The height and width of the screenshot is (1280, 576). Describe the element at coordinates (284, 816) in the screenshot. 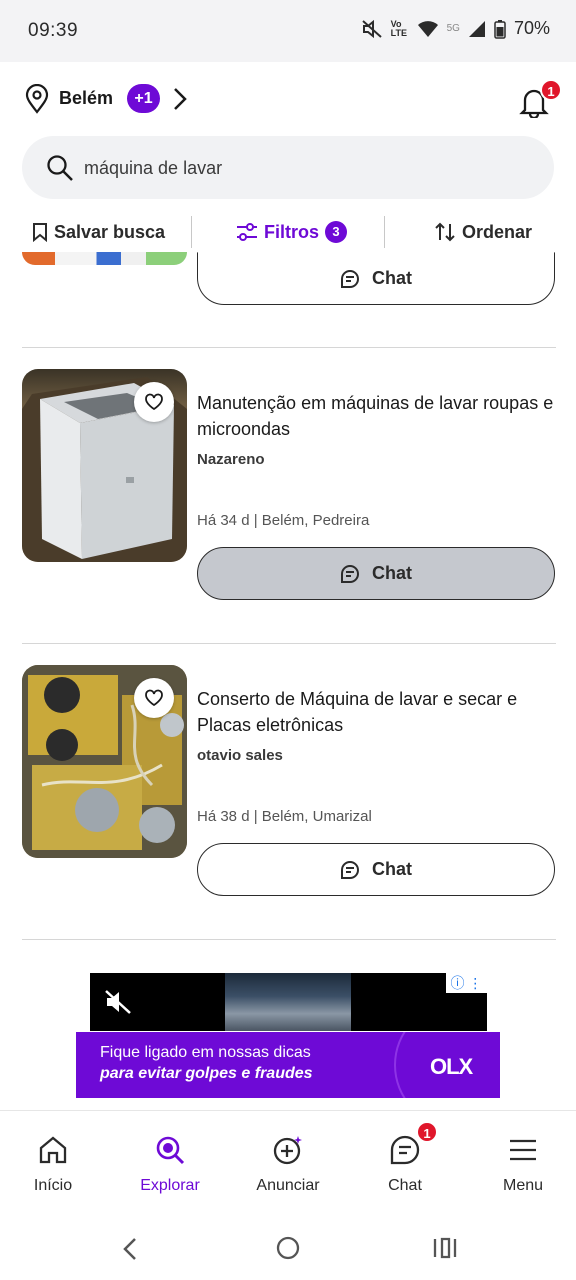

I see `listing-meta: Há 38 d | Belém, Umarizal` at that location.